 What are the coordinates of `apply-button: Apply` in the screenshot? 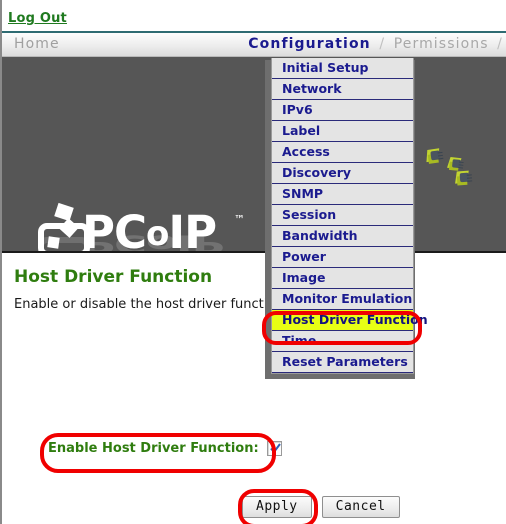 It's located at (277, 507).